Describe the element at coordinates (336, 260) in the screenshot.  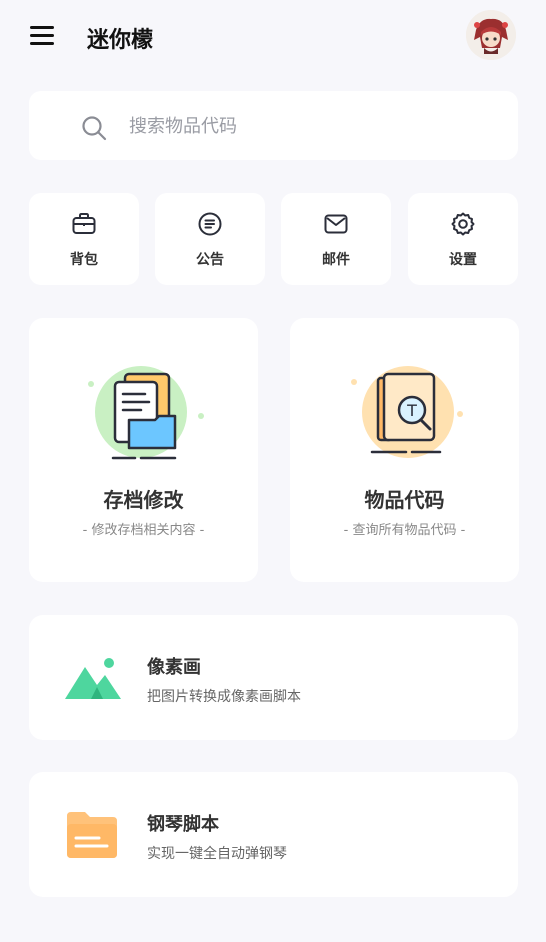
I see `quick-action-label: 邮件` at that location.